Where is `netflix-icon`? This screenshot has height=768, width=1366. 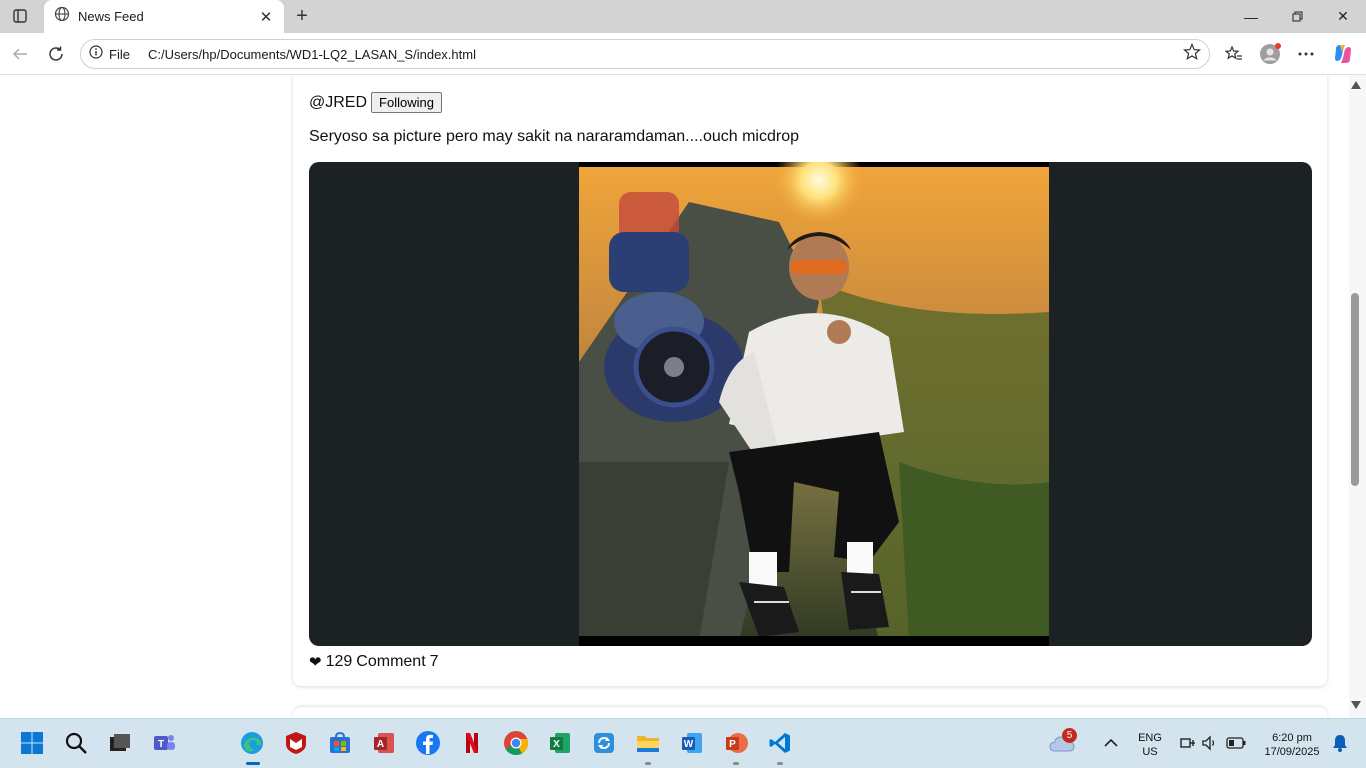
netflix-icon is located at coordinates (472, 743).